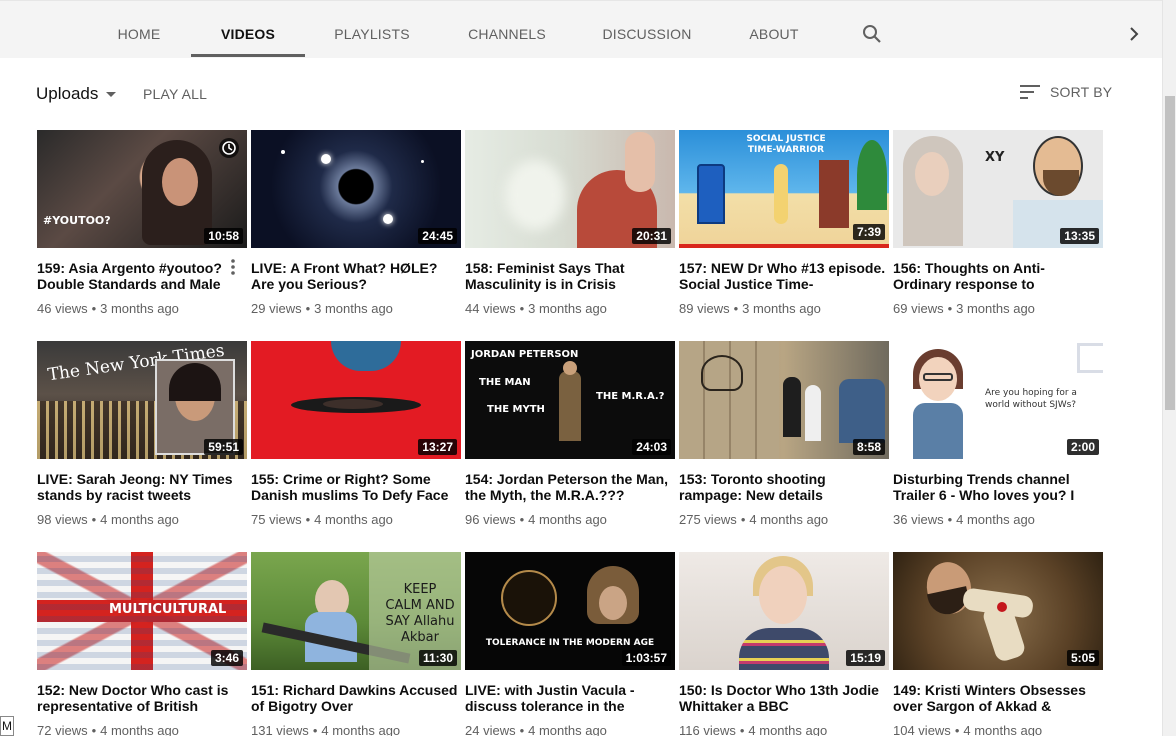 The width and height of the screenshot is (1176, 736). Describe the element at coordinates (998, 308) in the screenshot. I see `video-meta: 69 views • 3 months ago` at that location.